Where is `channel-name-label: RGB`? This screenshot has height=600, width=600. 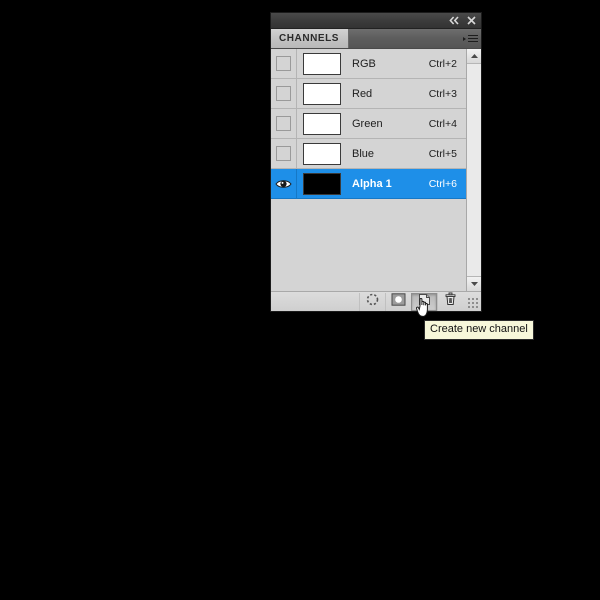
channel-name-label: RGB is located at coordinates (364, 63).